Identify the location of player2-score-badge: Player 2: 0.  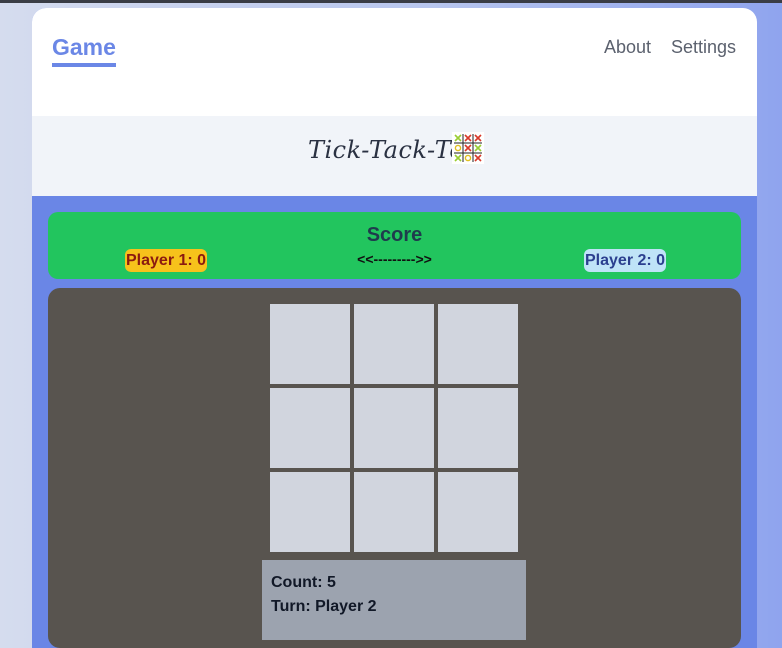
(625, 260).